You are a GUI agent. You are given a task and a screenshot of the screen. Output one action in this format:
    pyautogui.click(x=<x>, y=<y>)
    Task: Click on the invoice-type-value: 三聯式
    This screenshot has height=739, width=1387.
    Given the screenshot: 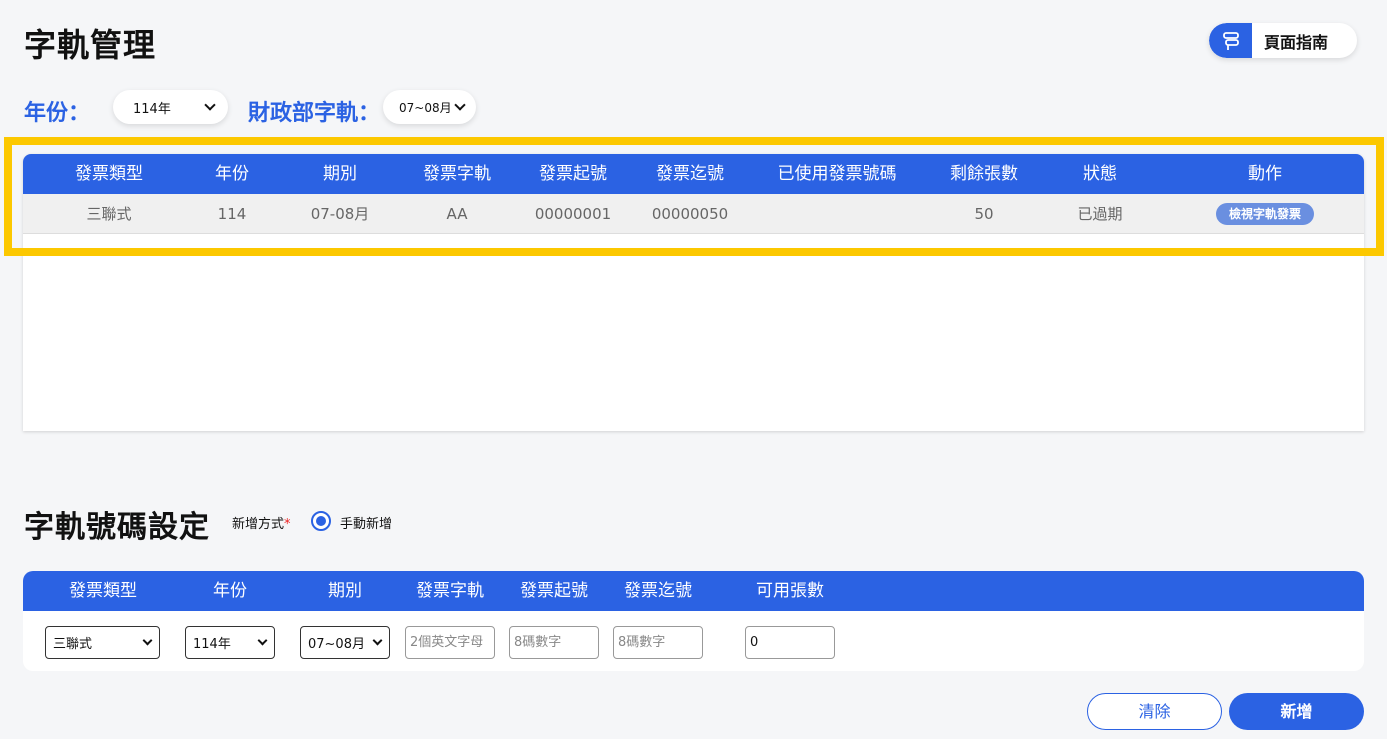 What is the action you would take?
    pyautogui.click(x=73, y=644)
    